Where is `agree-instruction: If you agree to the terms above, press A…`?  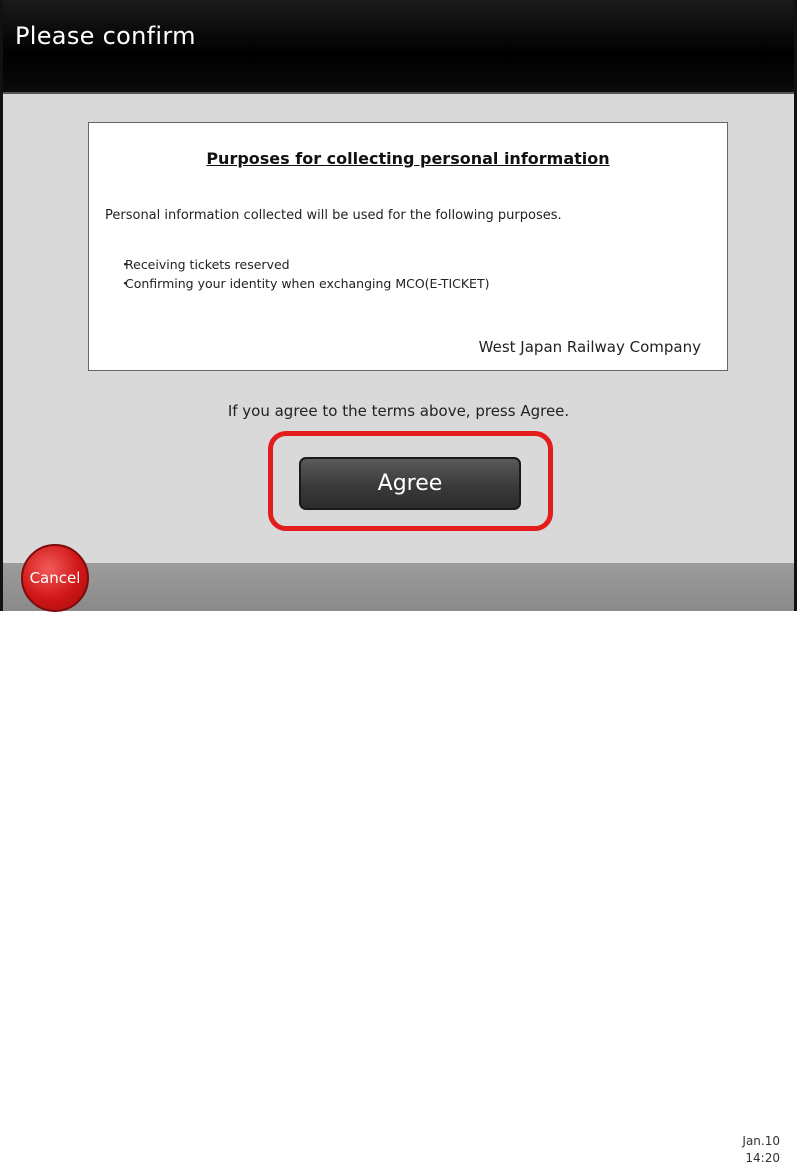
agree-instruction: If you agree to the terms above, press A… is located at coordinates (398, 411).